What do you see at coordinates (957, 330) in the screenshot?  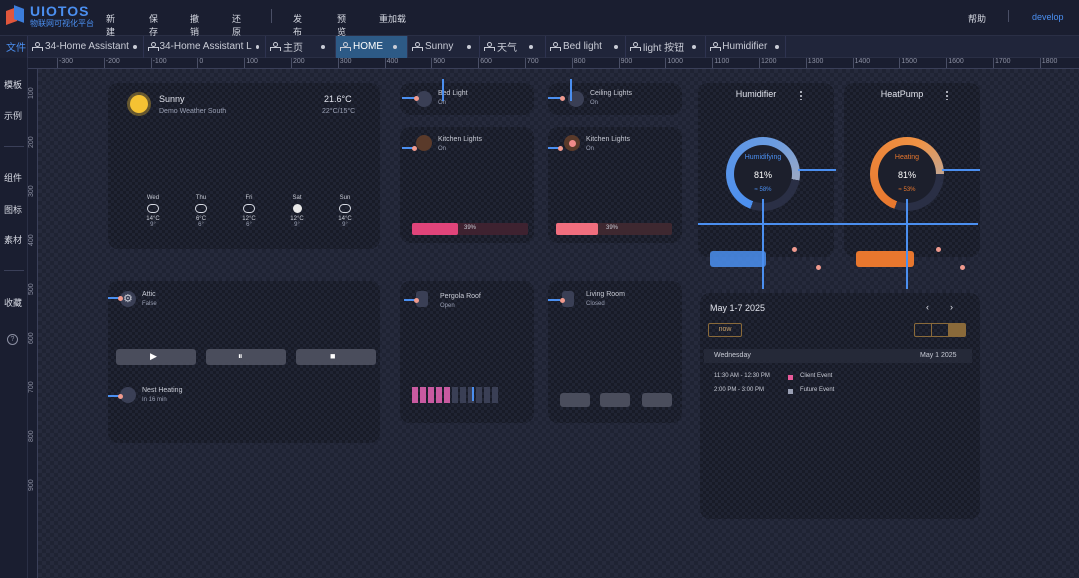 I see `month-view-icon` at bounding box center [957, 330].